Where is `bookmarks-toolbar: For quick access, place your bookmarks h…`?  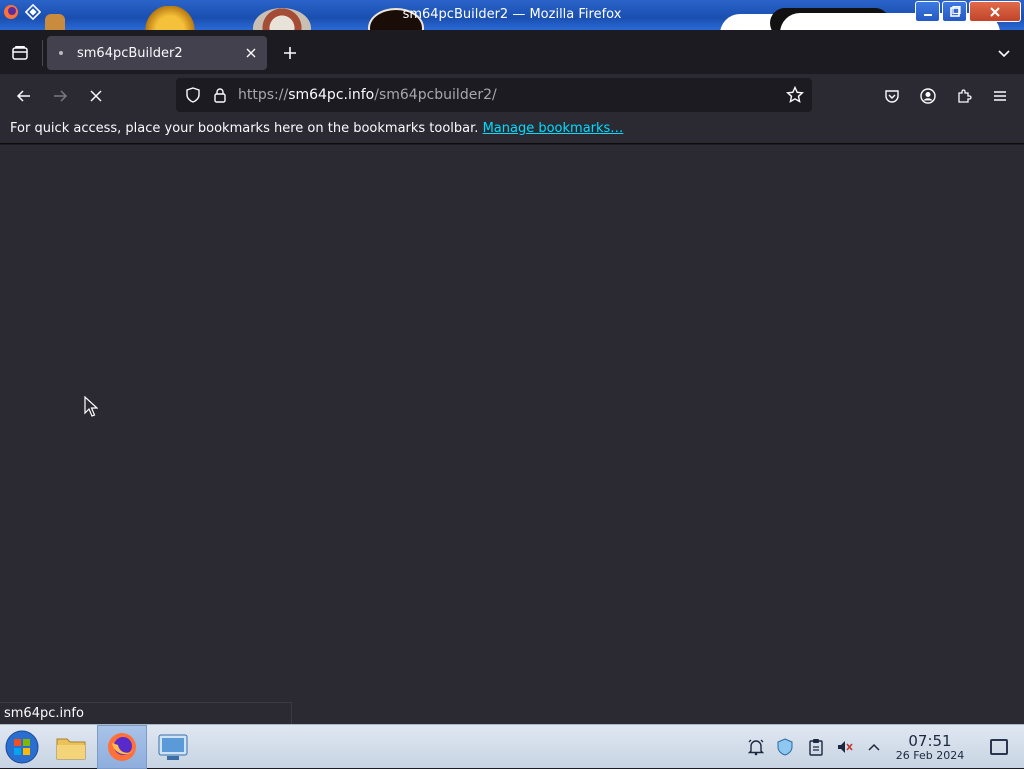 bookmarks-toolbar: For quick access, place your bookmarks h… is located at coordinates (512, 130).